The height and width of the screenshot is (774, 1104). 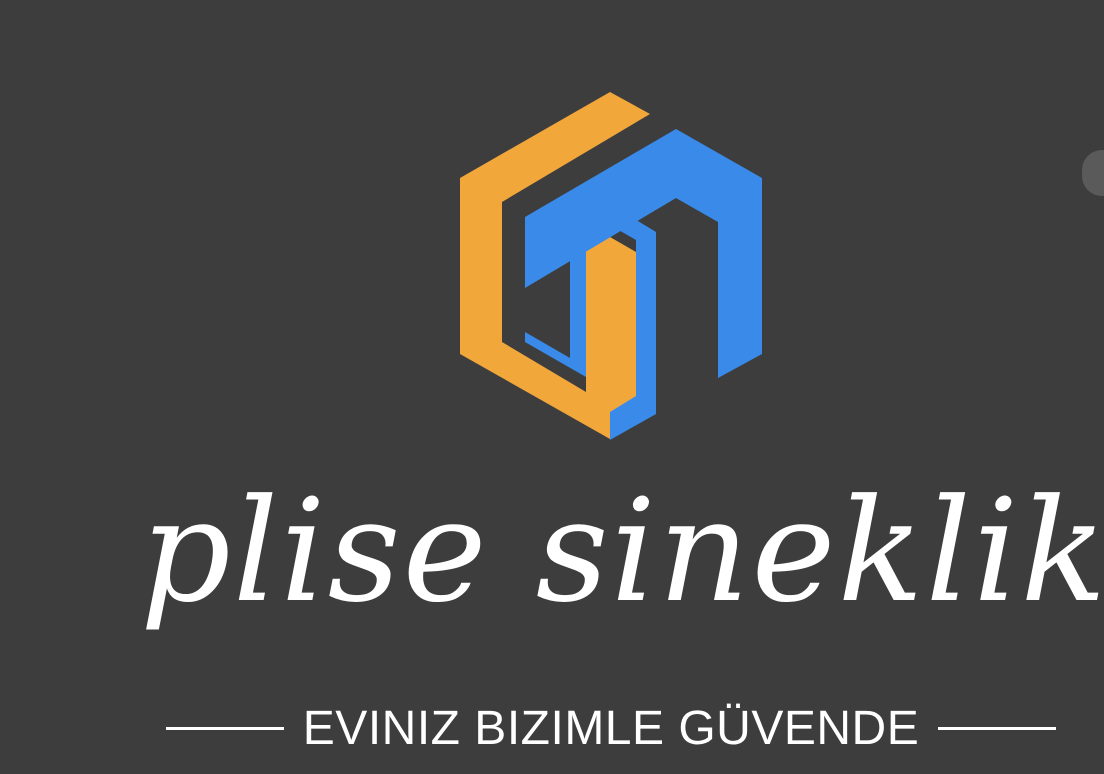 I want to click on edge-scroll-handle, so click(x=1093, y=173).